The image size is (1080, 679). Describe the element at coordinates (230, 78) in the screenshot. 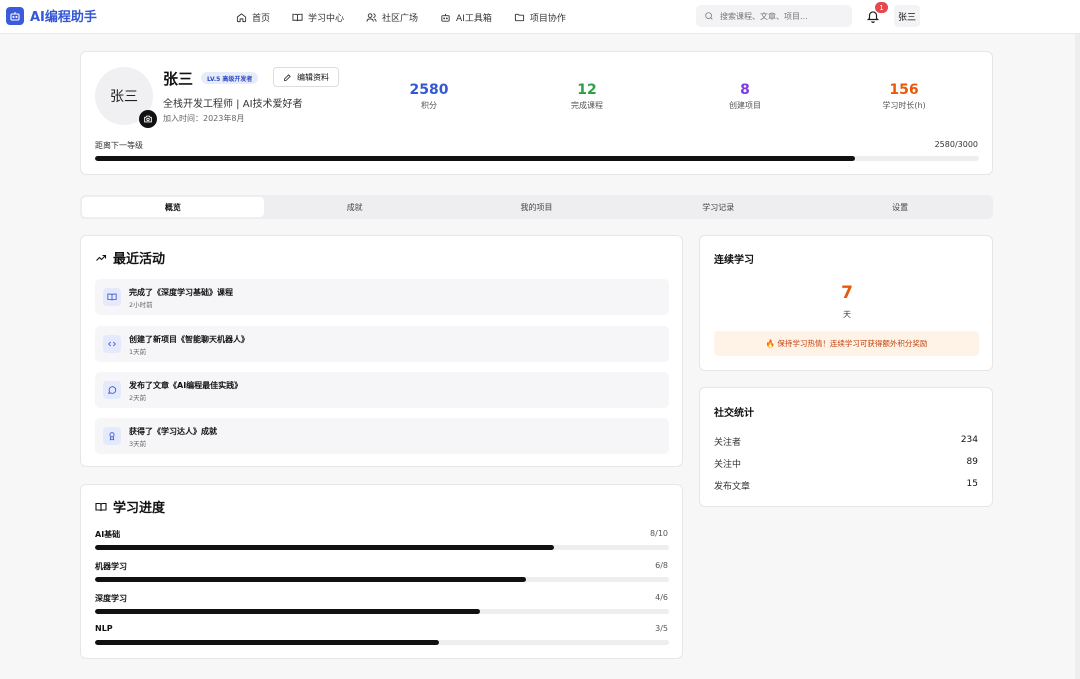

I see `level-badge: LV.5 高级开发者` at that location.